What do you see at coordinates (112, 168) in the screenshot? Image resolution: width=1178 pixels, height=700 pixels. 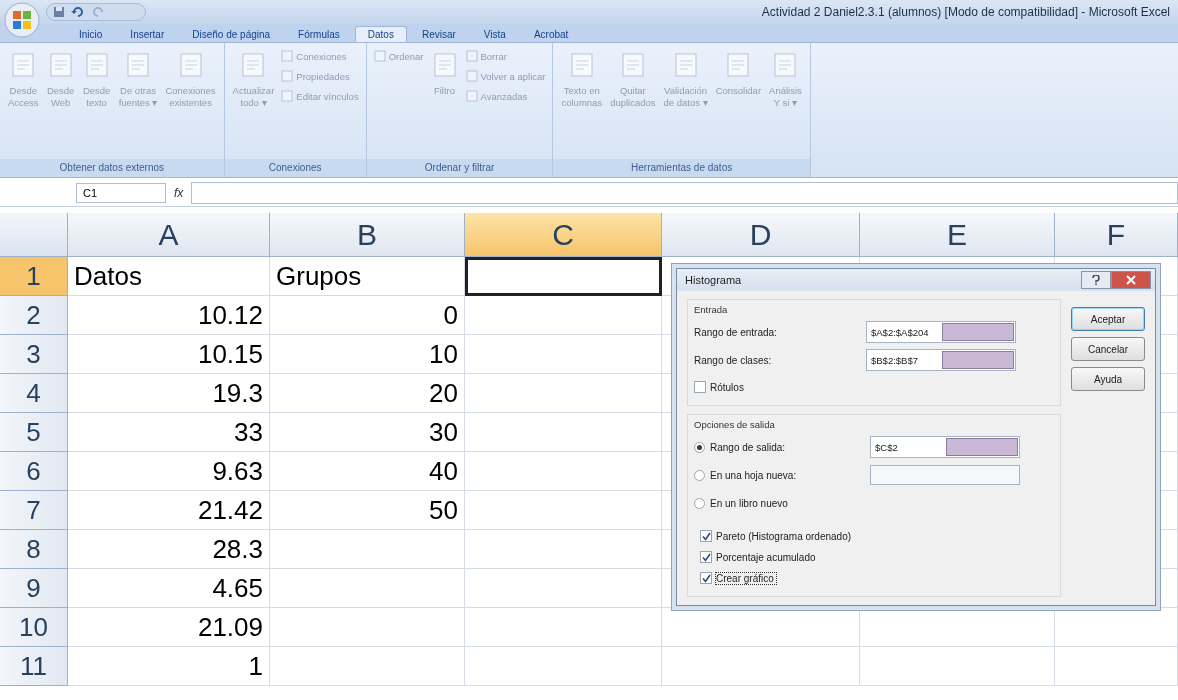 I see `group-label: Obtener datos externos` at bounding box center [112, 168].